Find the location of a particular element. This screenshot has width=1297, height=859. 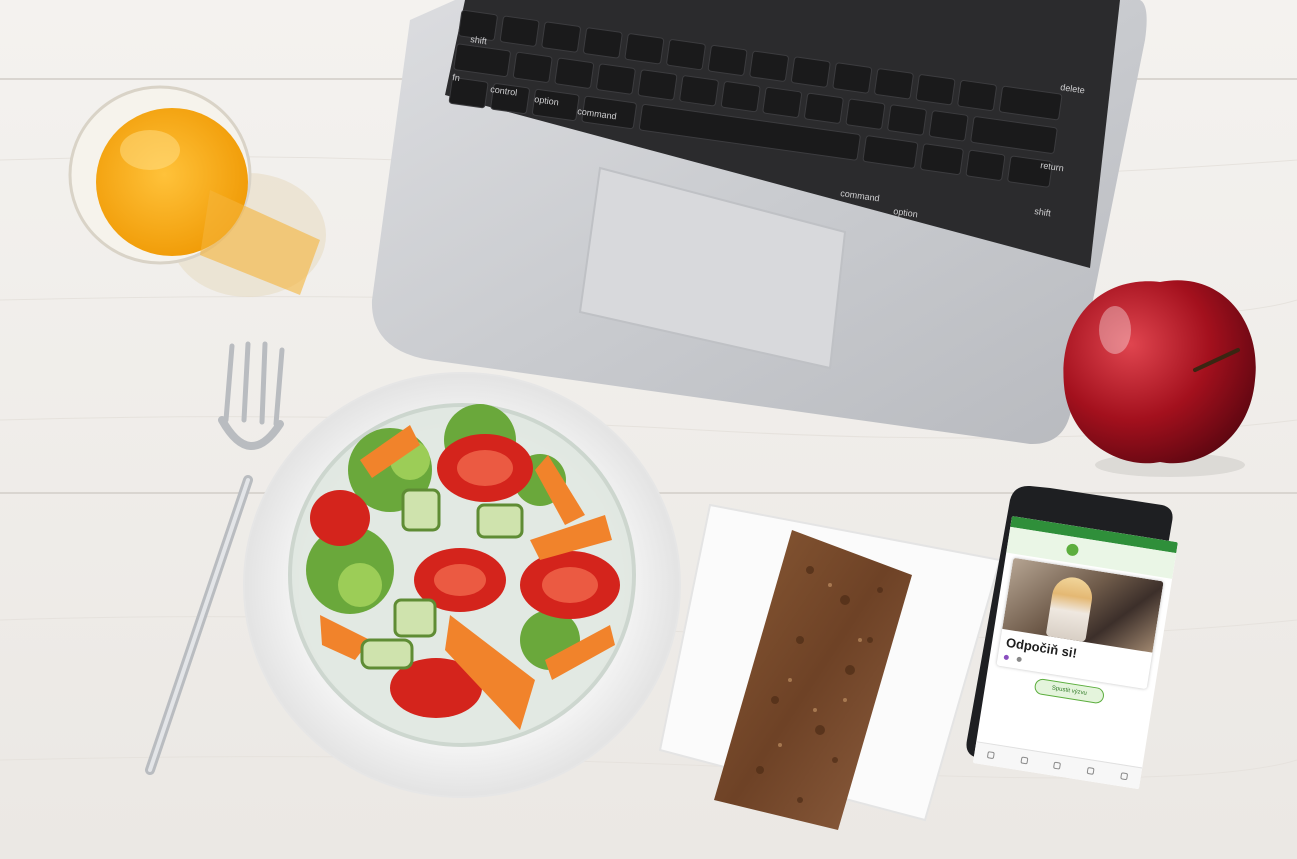

chat-icon is located at coordinates (1090, 770).